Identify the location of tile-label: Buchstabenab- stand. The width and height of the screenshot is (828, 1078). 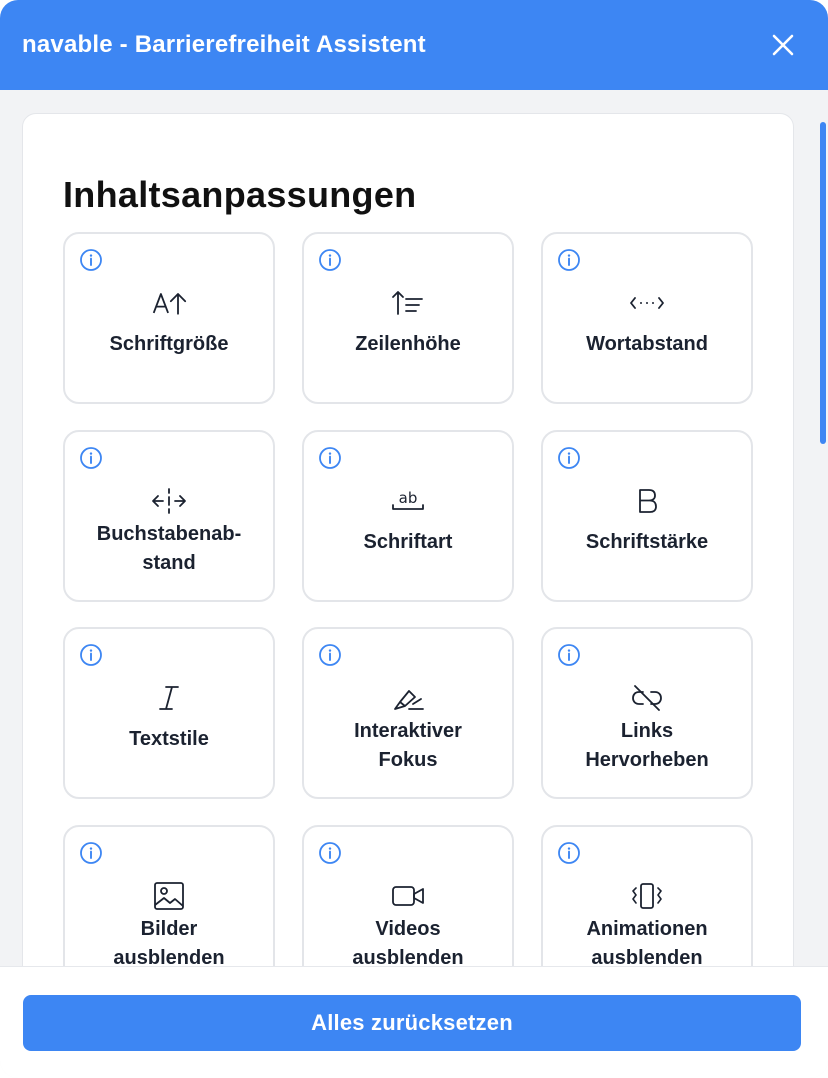
(169, 548).